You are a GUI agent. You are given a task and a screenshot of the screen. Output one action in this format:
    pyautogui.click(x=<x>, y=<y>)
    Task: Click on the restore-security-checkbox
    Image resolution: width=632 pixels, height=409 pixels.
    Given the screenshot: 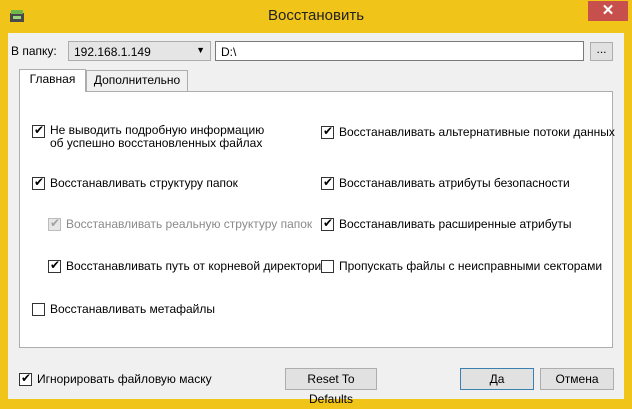 What is the action you would take?
    pyautogui.click(x=327, y=182)
    